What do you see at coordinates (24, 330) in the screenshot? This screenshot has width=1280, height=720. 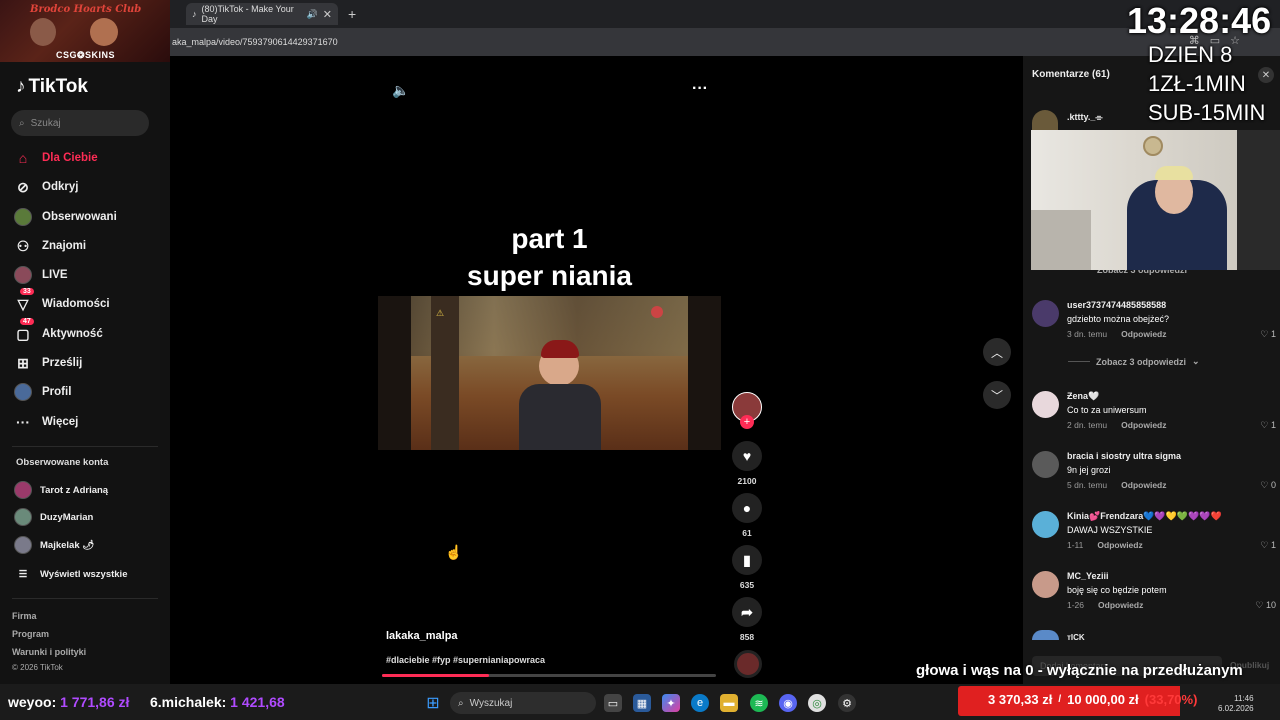 I see `activity-icon: ▢ 47` at bounding box center [24, 330].